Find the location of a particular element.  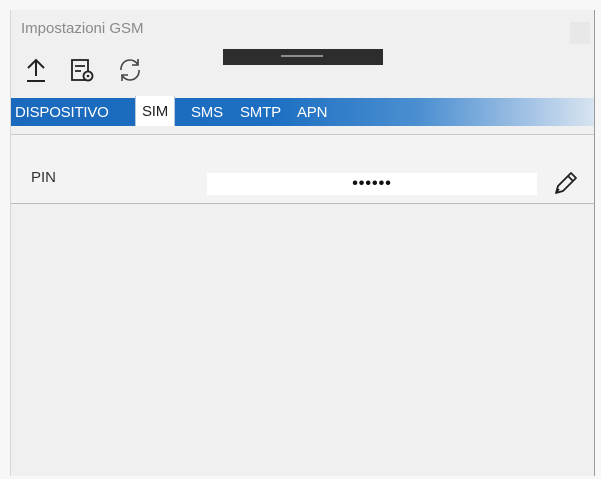

tab-bar: DISPOSITIVO SIM SMS SMTP APN is located at coordinates (302, 111).